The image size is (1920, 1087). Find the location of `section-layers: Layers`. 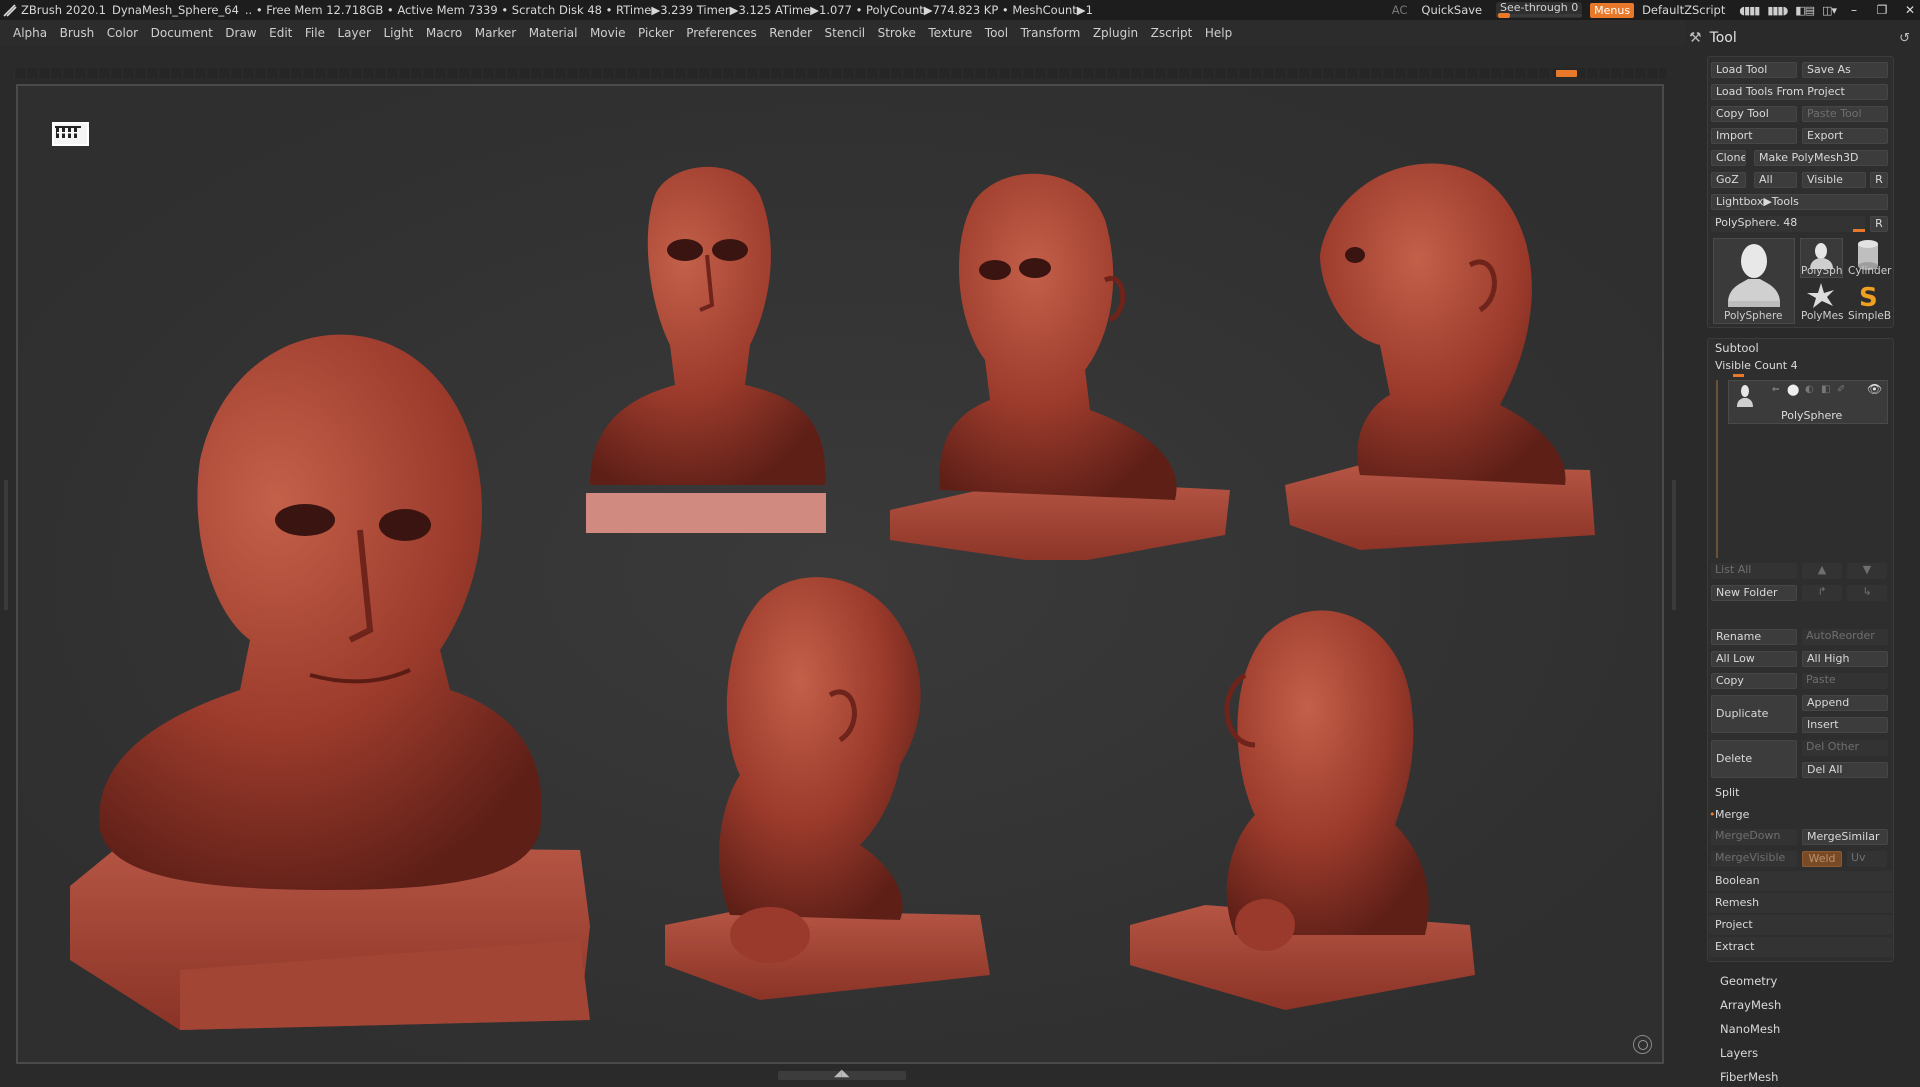

section-layers: Layers is located at coordinates (1805, 1053).